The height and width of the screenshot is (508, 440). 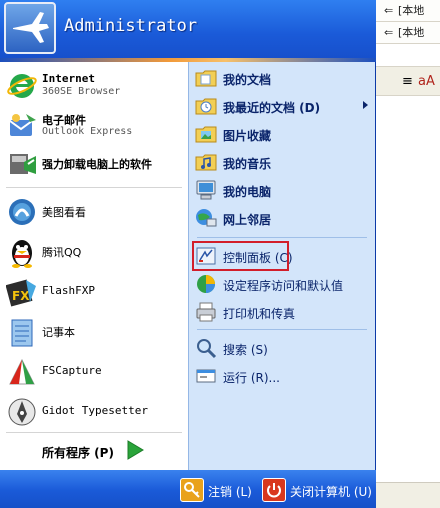 I want to click on key-icon, so click(x=192, y=490).